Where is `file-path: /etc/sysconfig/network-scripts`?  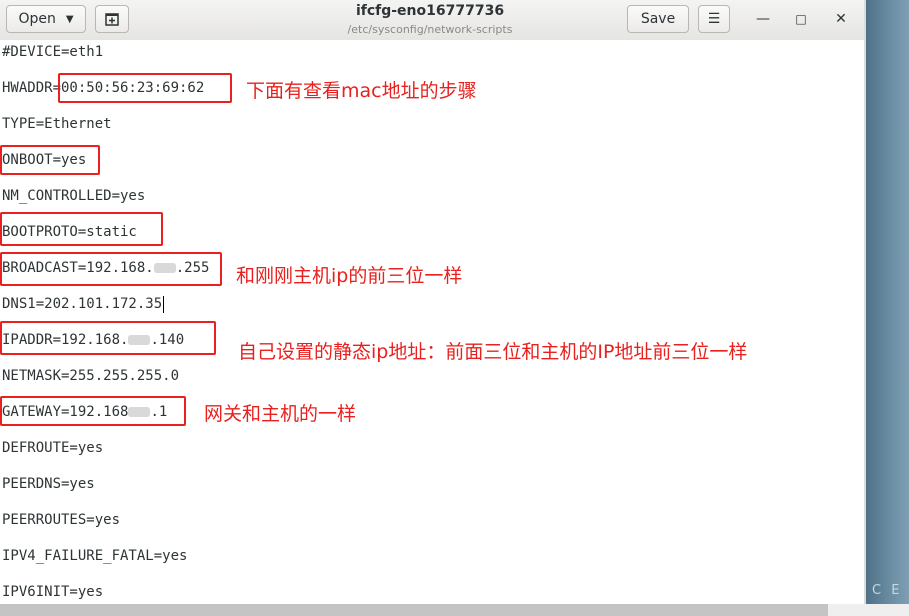 file-path: /etc/sysconfig/network-scripts is located at coordinates (430, 29).